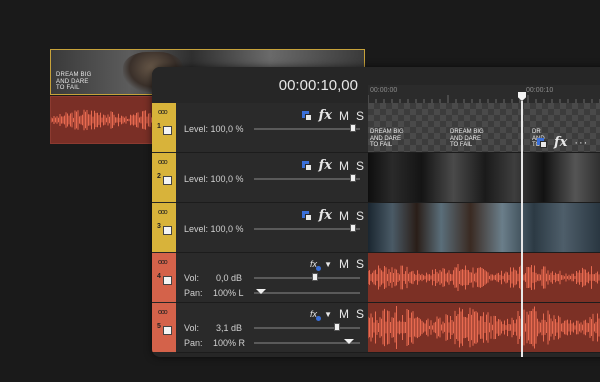 The height and width of the screenshot is (382, 600). I want to click on track-number: 5, so click(159, 326).